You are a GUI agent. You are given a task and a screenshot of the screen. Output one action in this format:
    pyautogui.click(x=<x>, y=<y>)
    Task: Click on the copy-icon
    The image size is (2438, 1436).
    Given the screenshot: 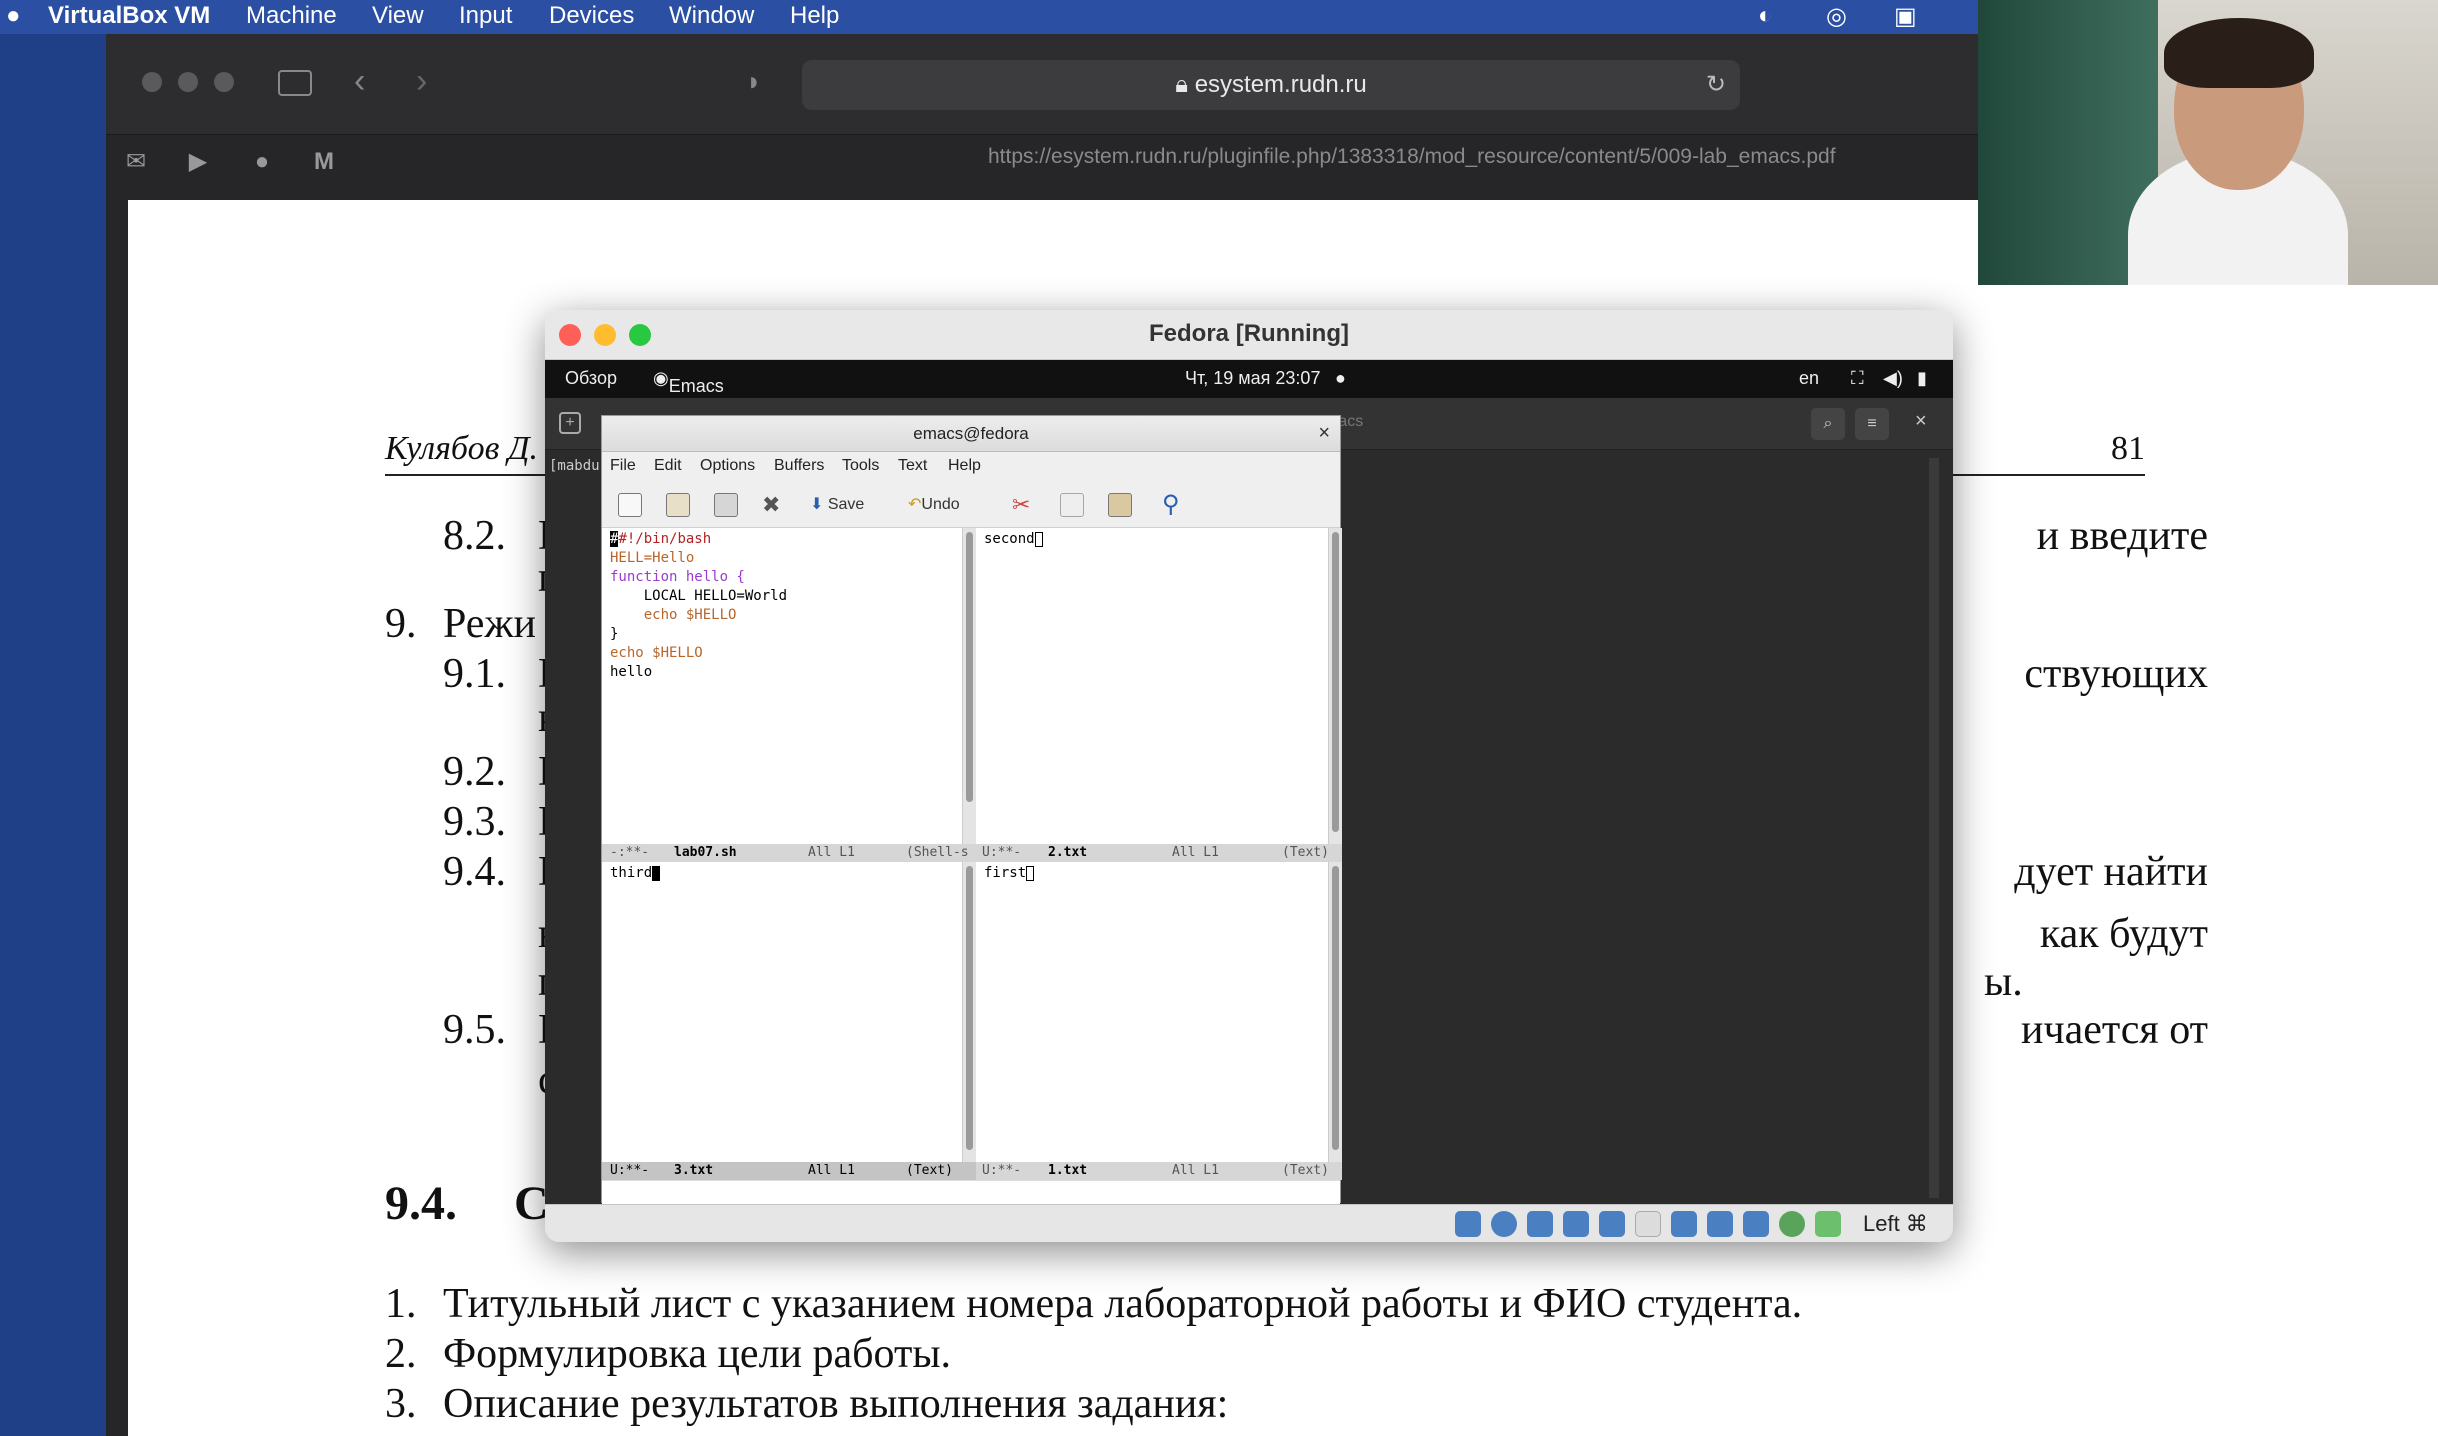 What is the action you would take?
    pyautogui.click(x=1072, y=505)
    